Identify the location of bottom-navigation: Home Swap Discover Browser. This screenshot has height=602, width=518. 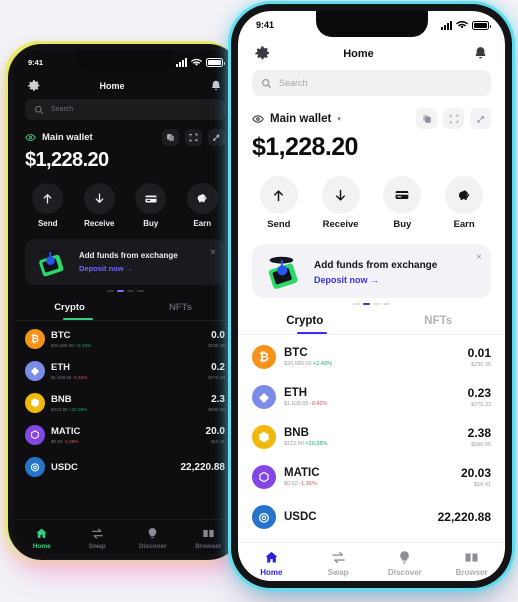
(371, 561).